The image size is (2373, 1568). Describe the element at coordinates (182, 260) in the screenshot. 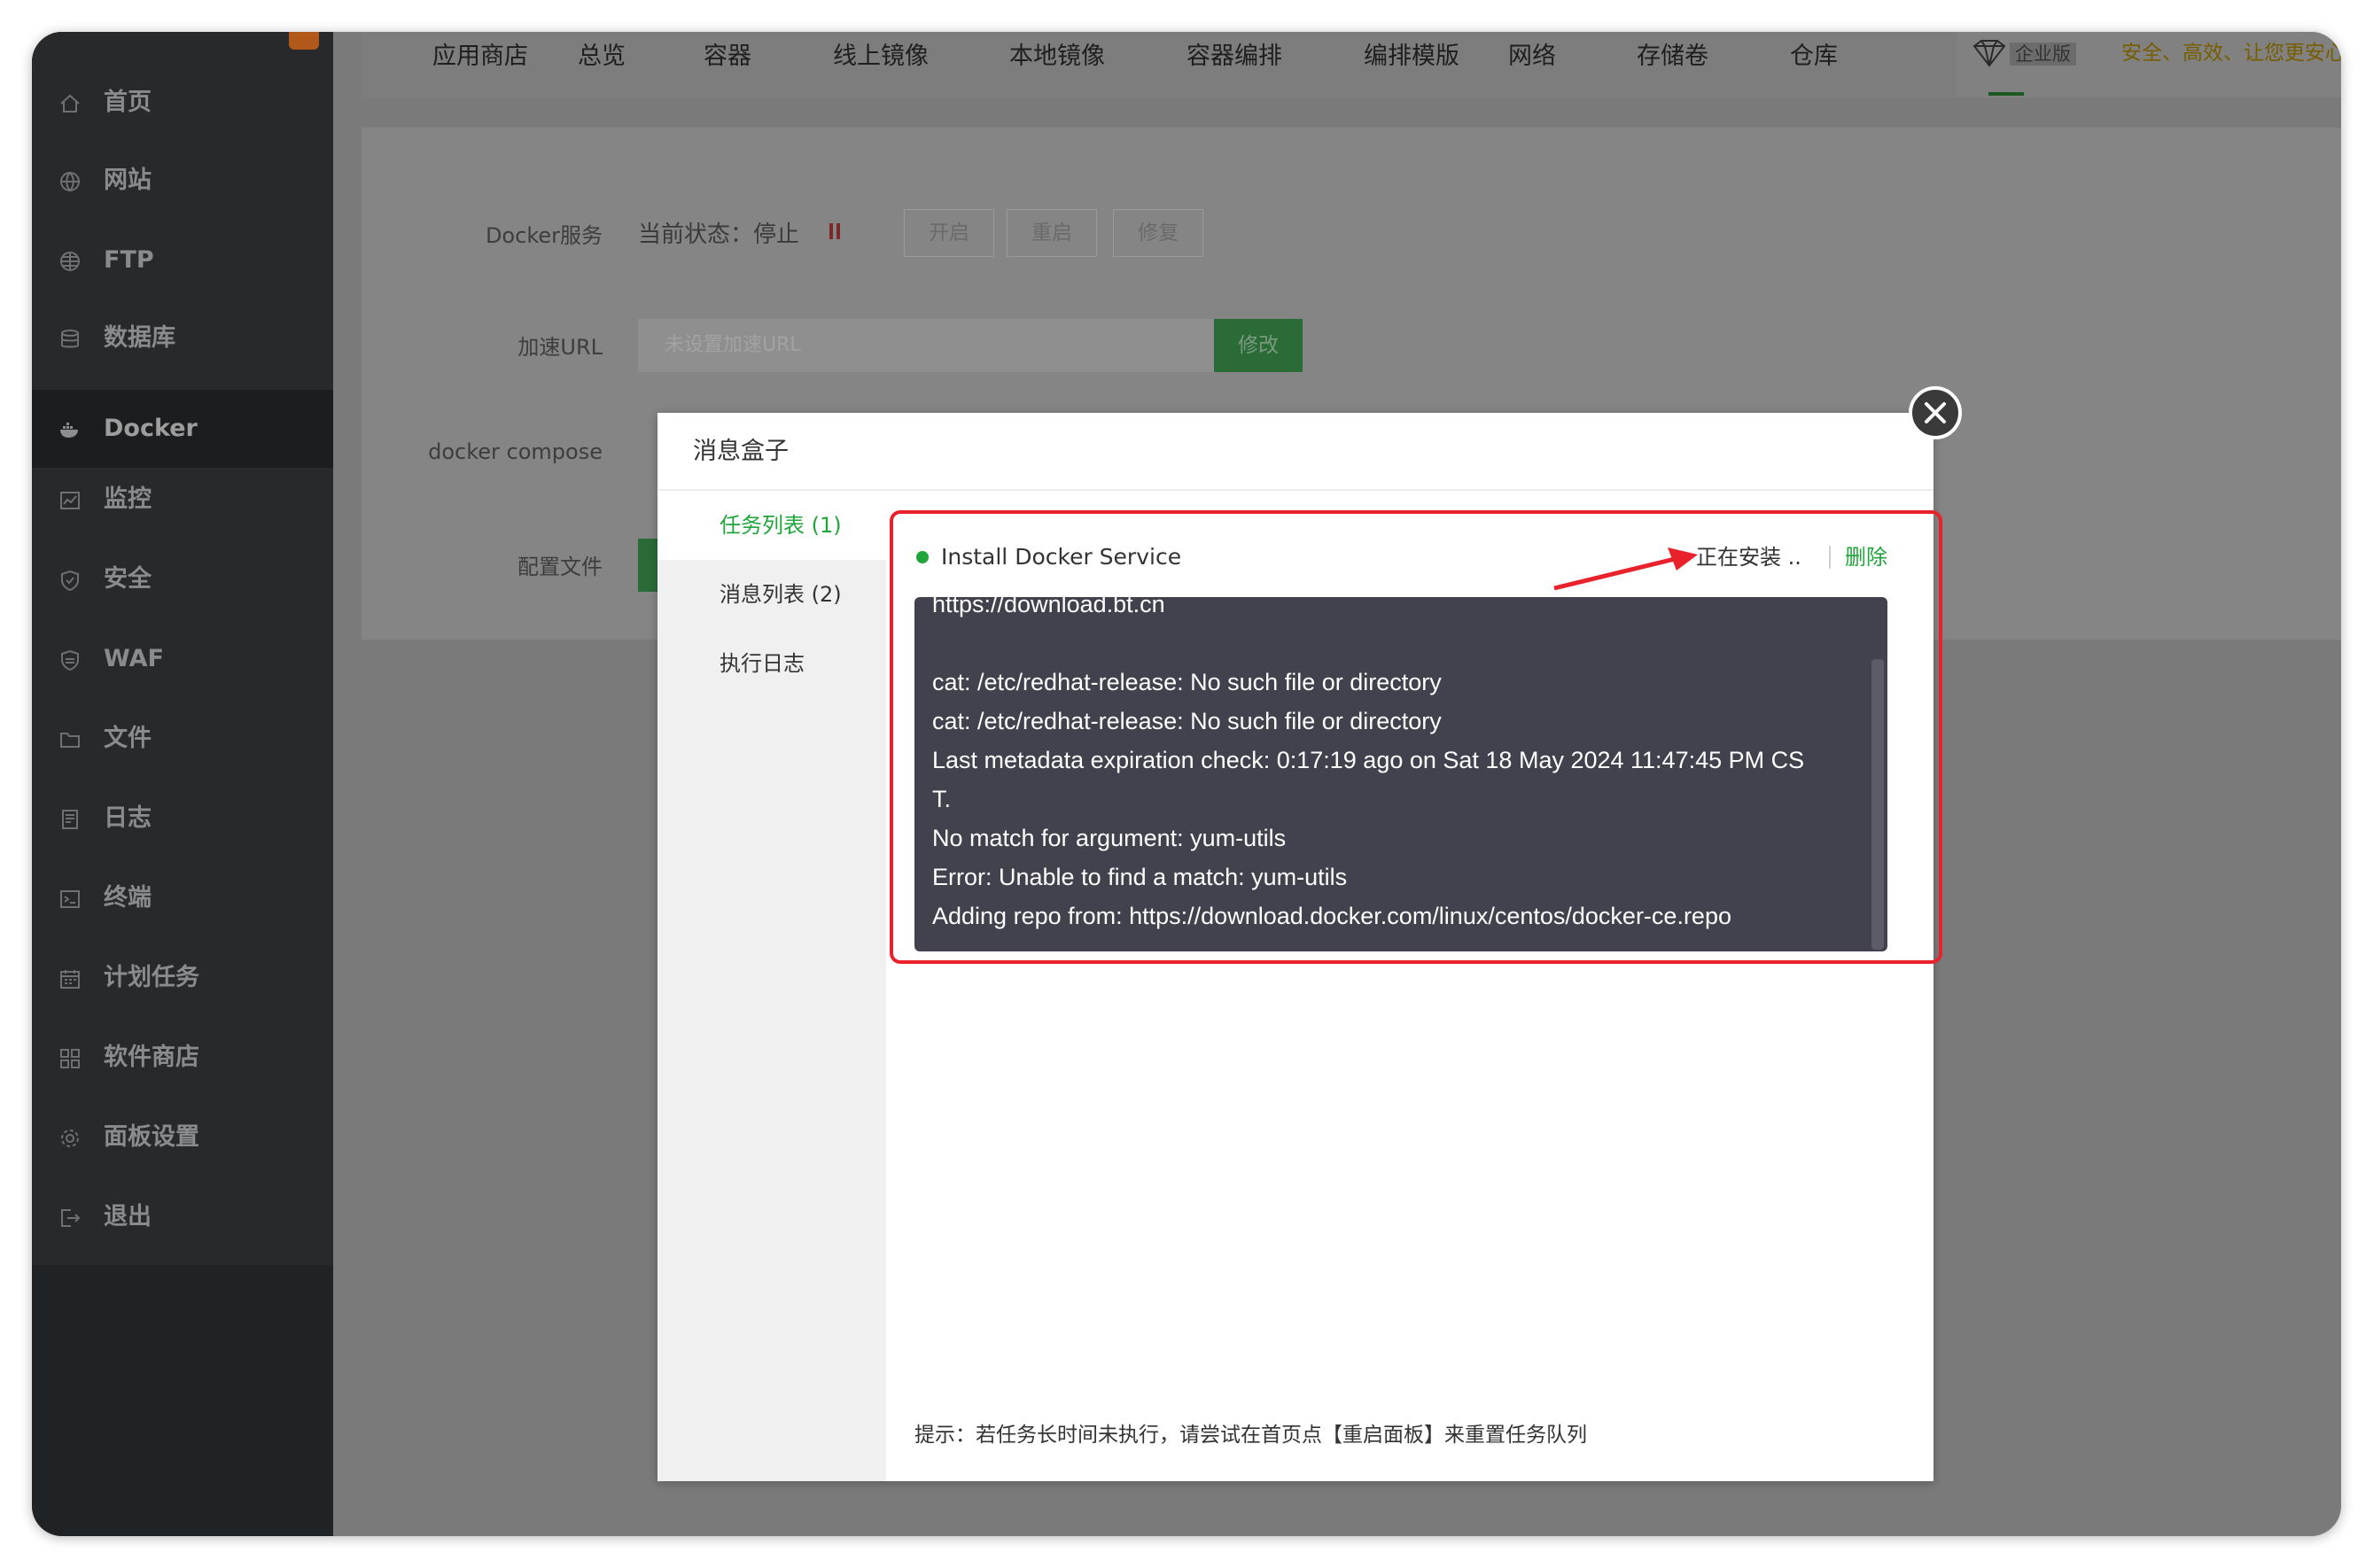

I see `sidebar-item-ftp: FTP` at that location.